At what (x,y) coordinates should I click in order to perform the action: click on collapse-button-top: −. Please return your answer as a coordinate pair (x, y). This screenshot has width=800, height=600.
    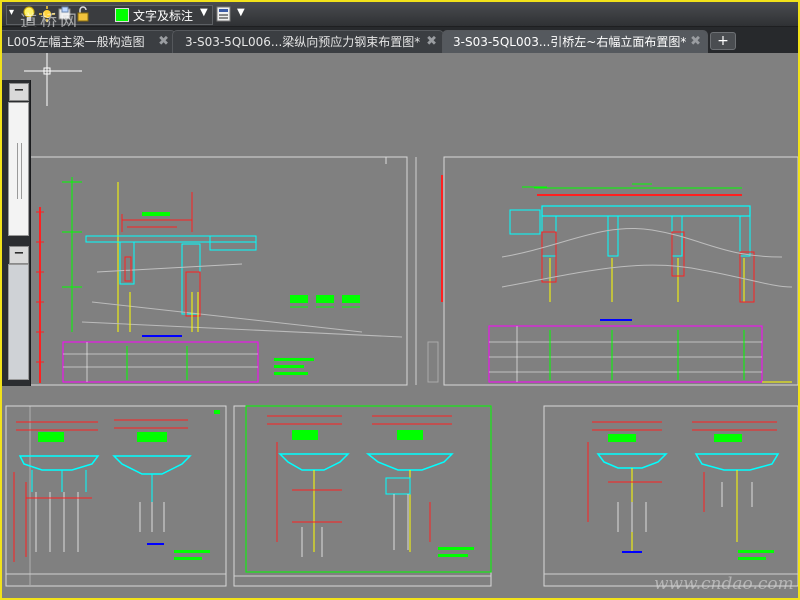
    Looking at the image, I should click on (19, 92).